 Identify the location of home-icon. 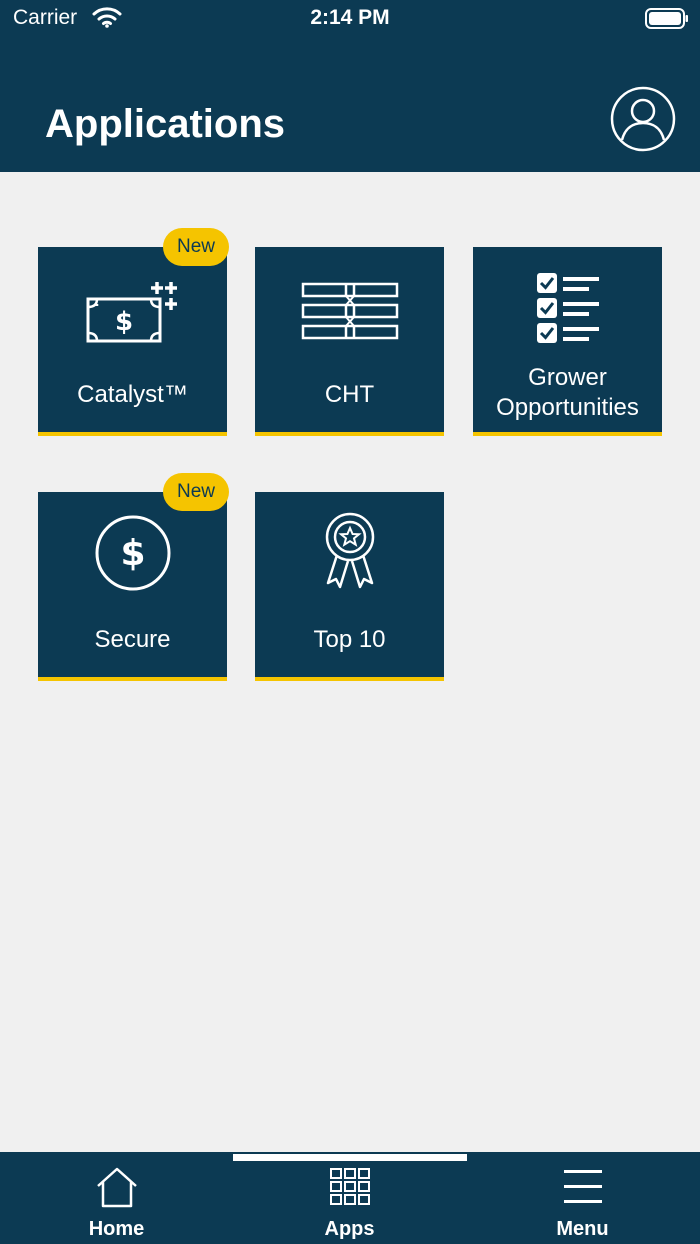
(116, 1187).